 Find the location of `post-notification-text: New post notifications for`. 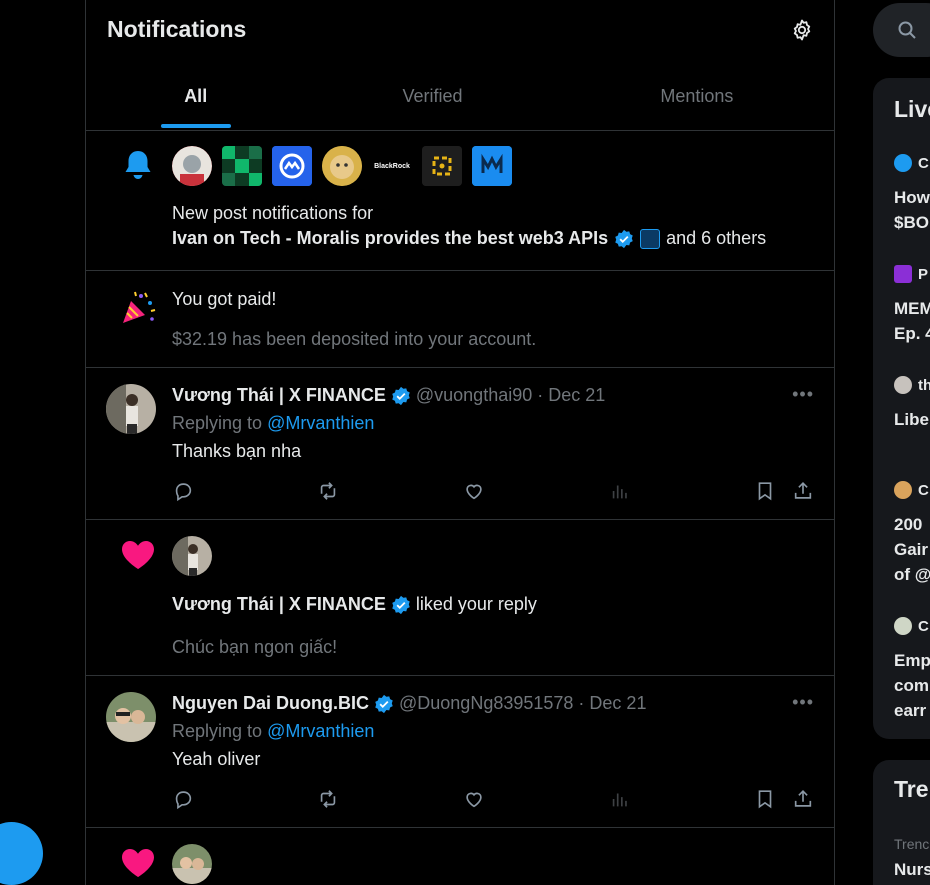

post-notification-text: New post notifications for is located at coordinates (273, 213).